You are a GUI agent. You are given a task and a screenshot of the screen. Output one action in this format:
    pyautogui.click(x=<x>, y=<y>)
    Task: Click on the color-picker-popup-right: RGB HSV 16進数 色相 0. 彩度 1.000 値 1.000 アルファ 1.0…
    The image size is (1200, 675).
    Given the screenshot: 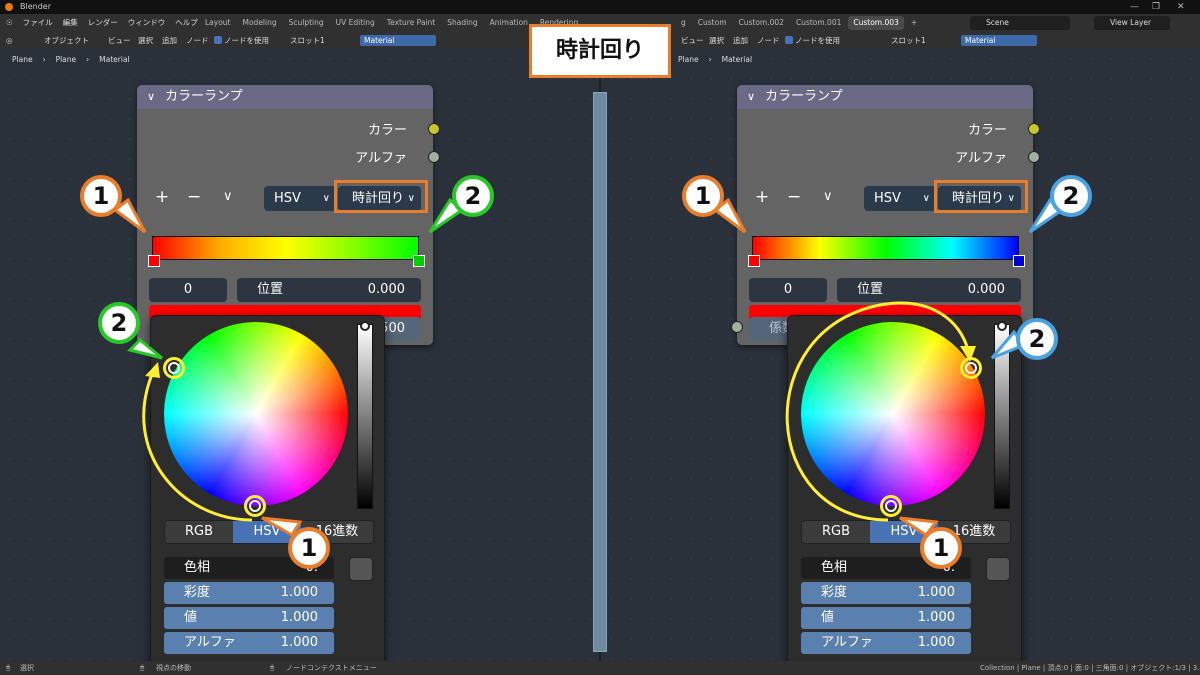 What is the action you would take?
    pyautogui.click(x=904, y=490)
    